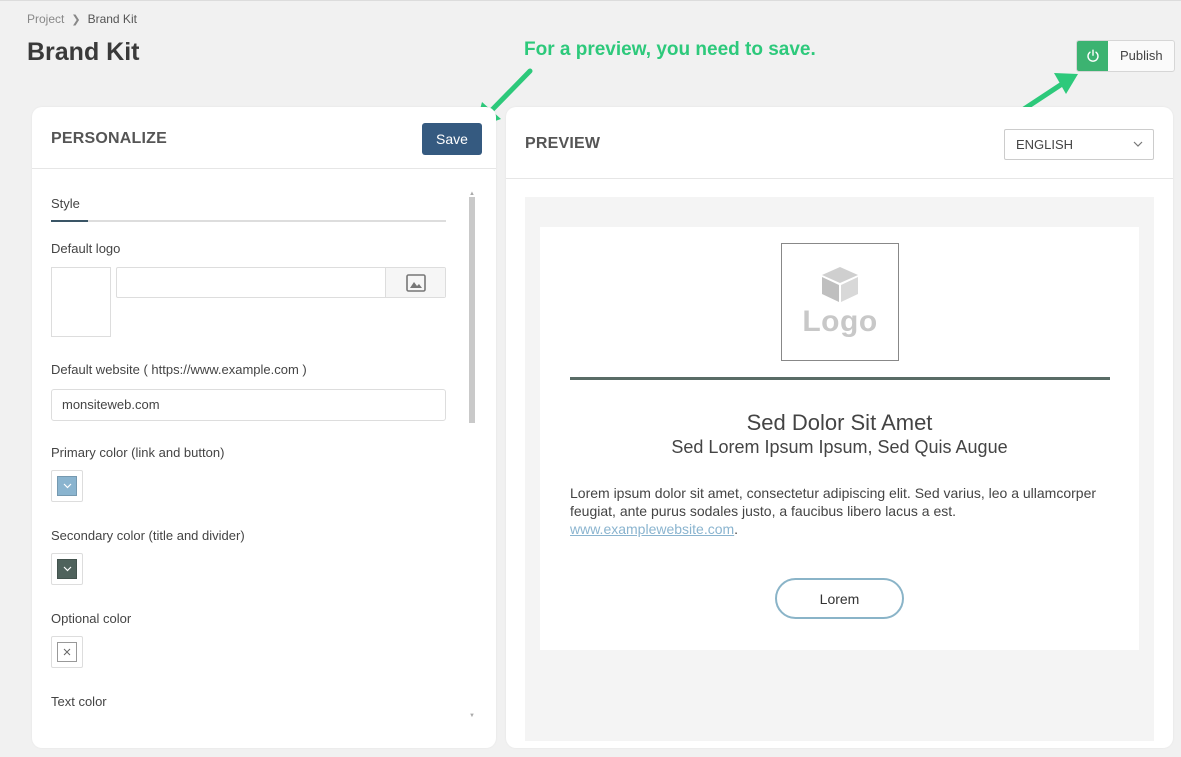 This screenshot has width=1181, height=757. What do you see at coordinates (65, 203) in the screenshot?
I see `tab-style: Style` at bounding box center [65, 203].